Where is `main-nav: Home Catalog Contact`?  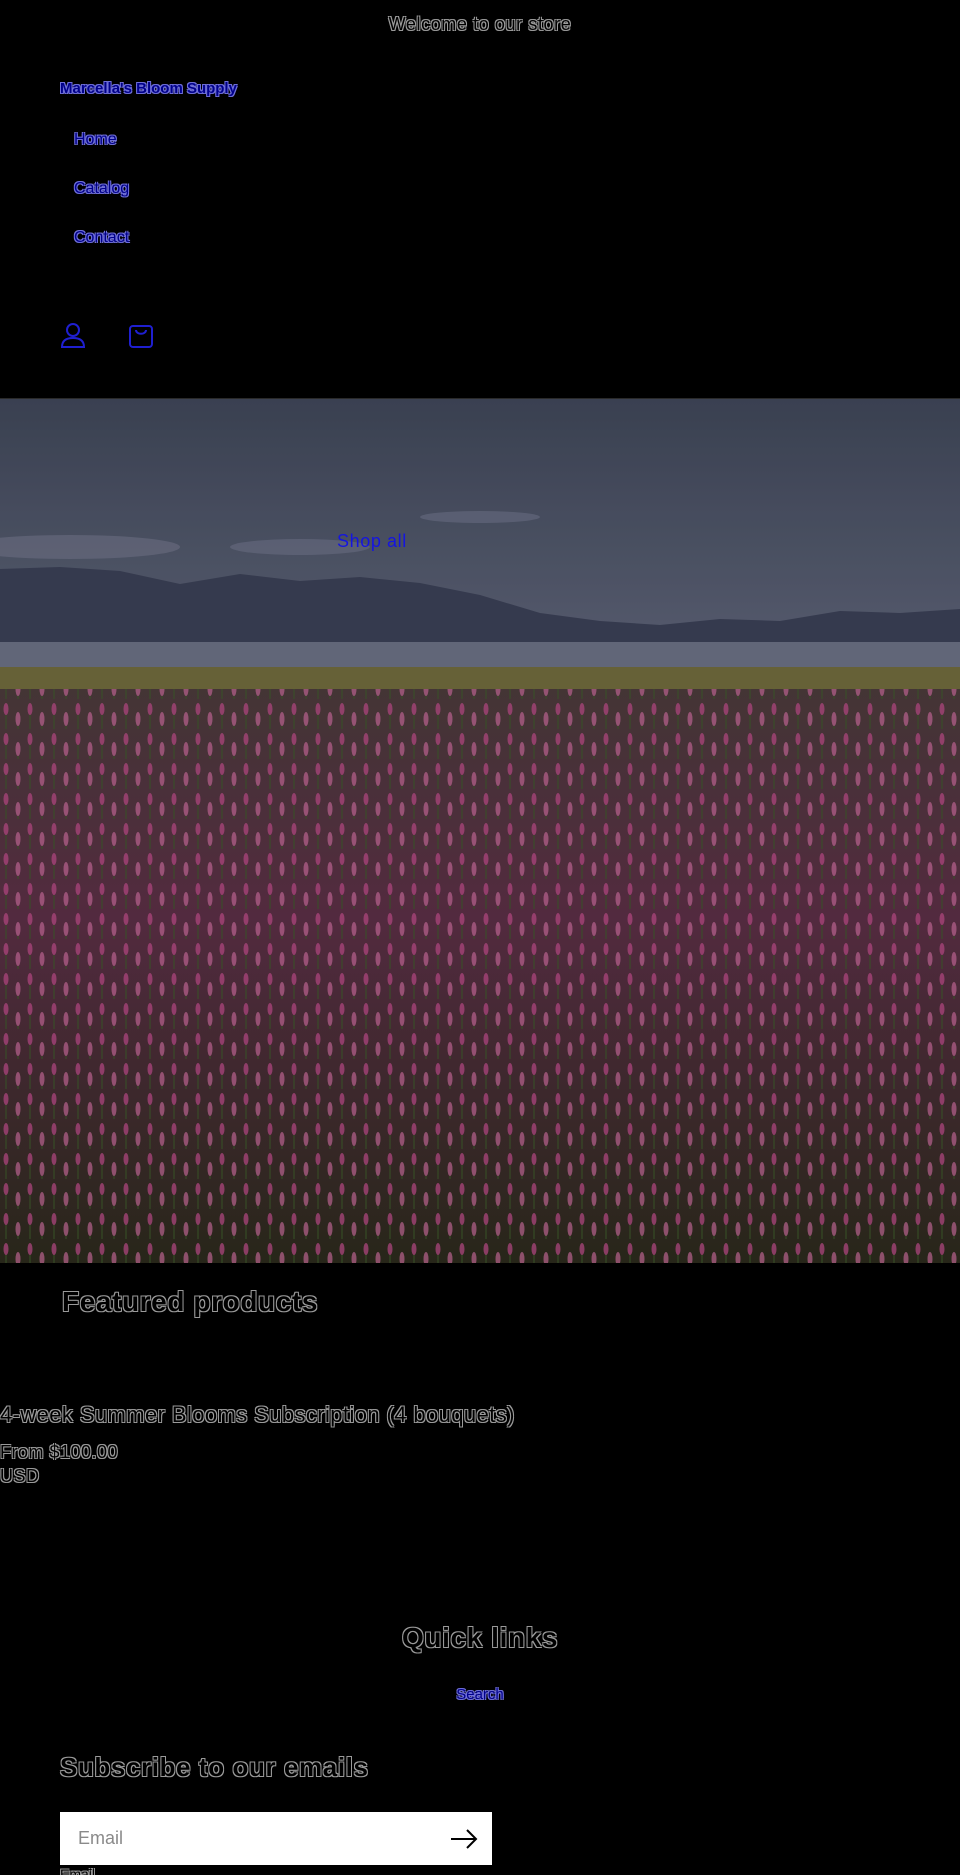 main-nav: Home Catalog Contact is located at coordinates (101, 195).